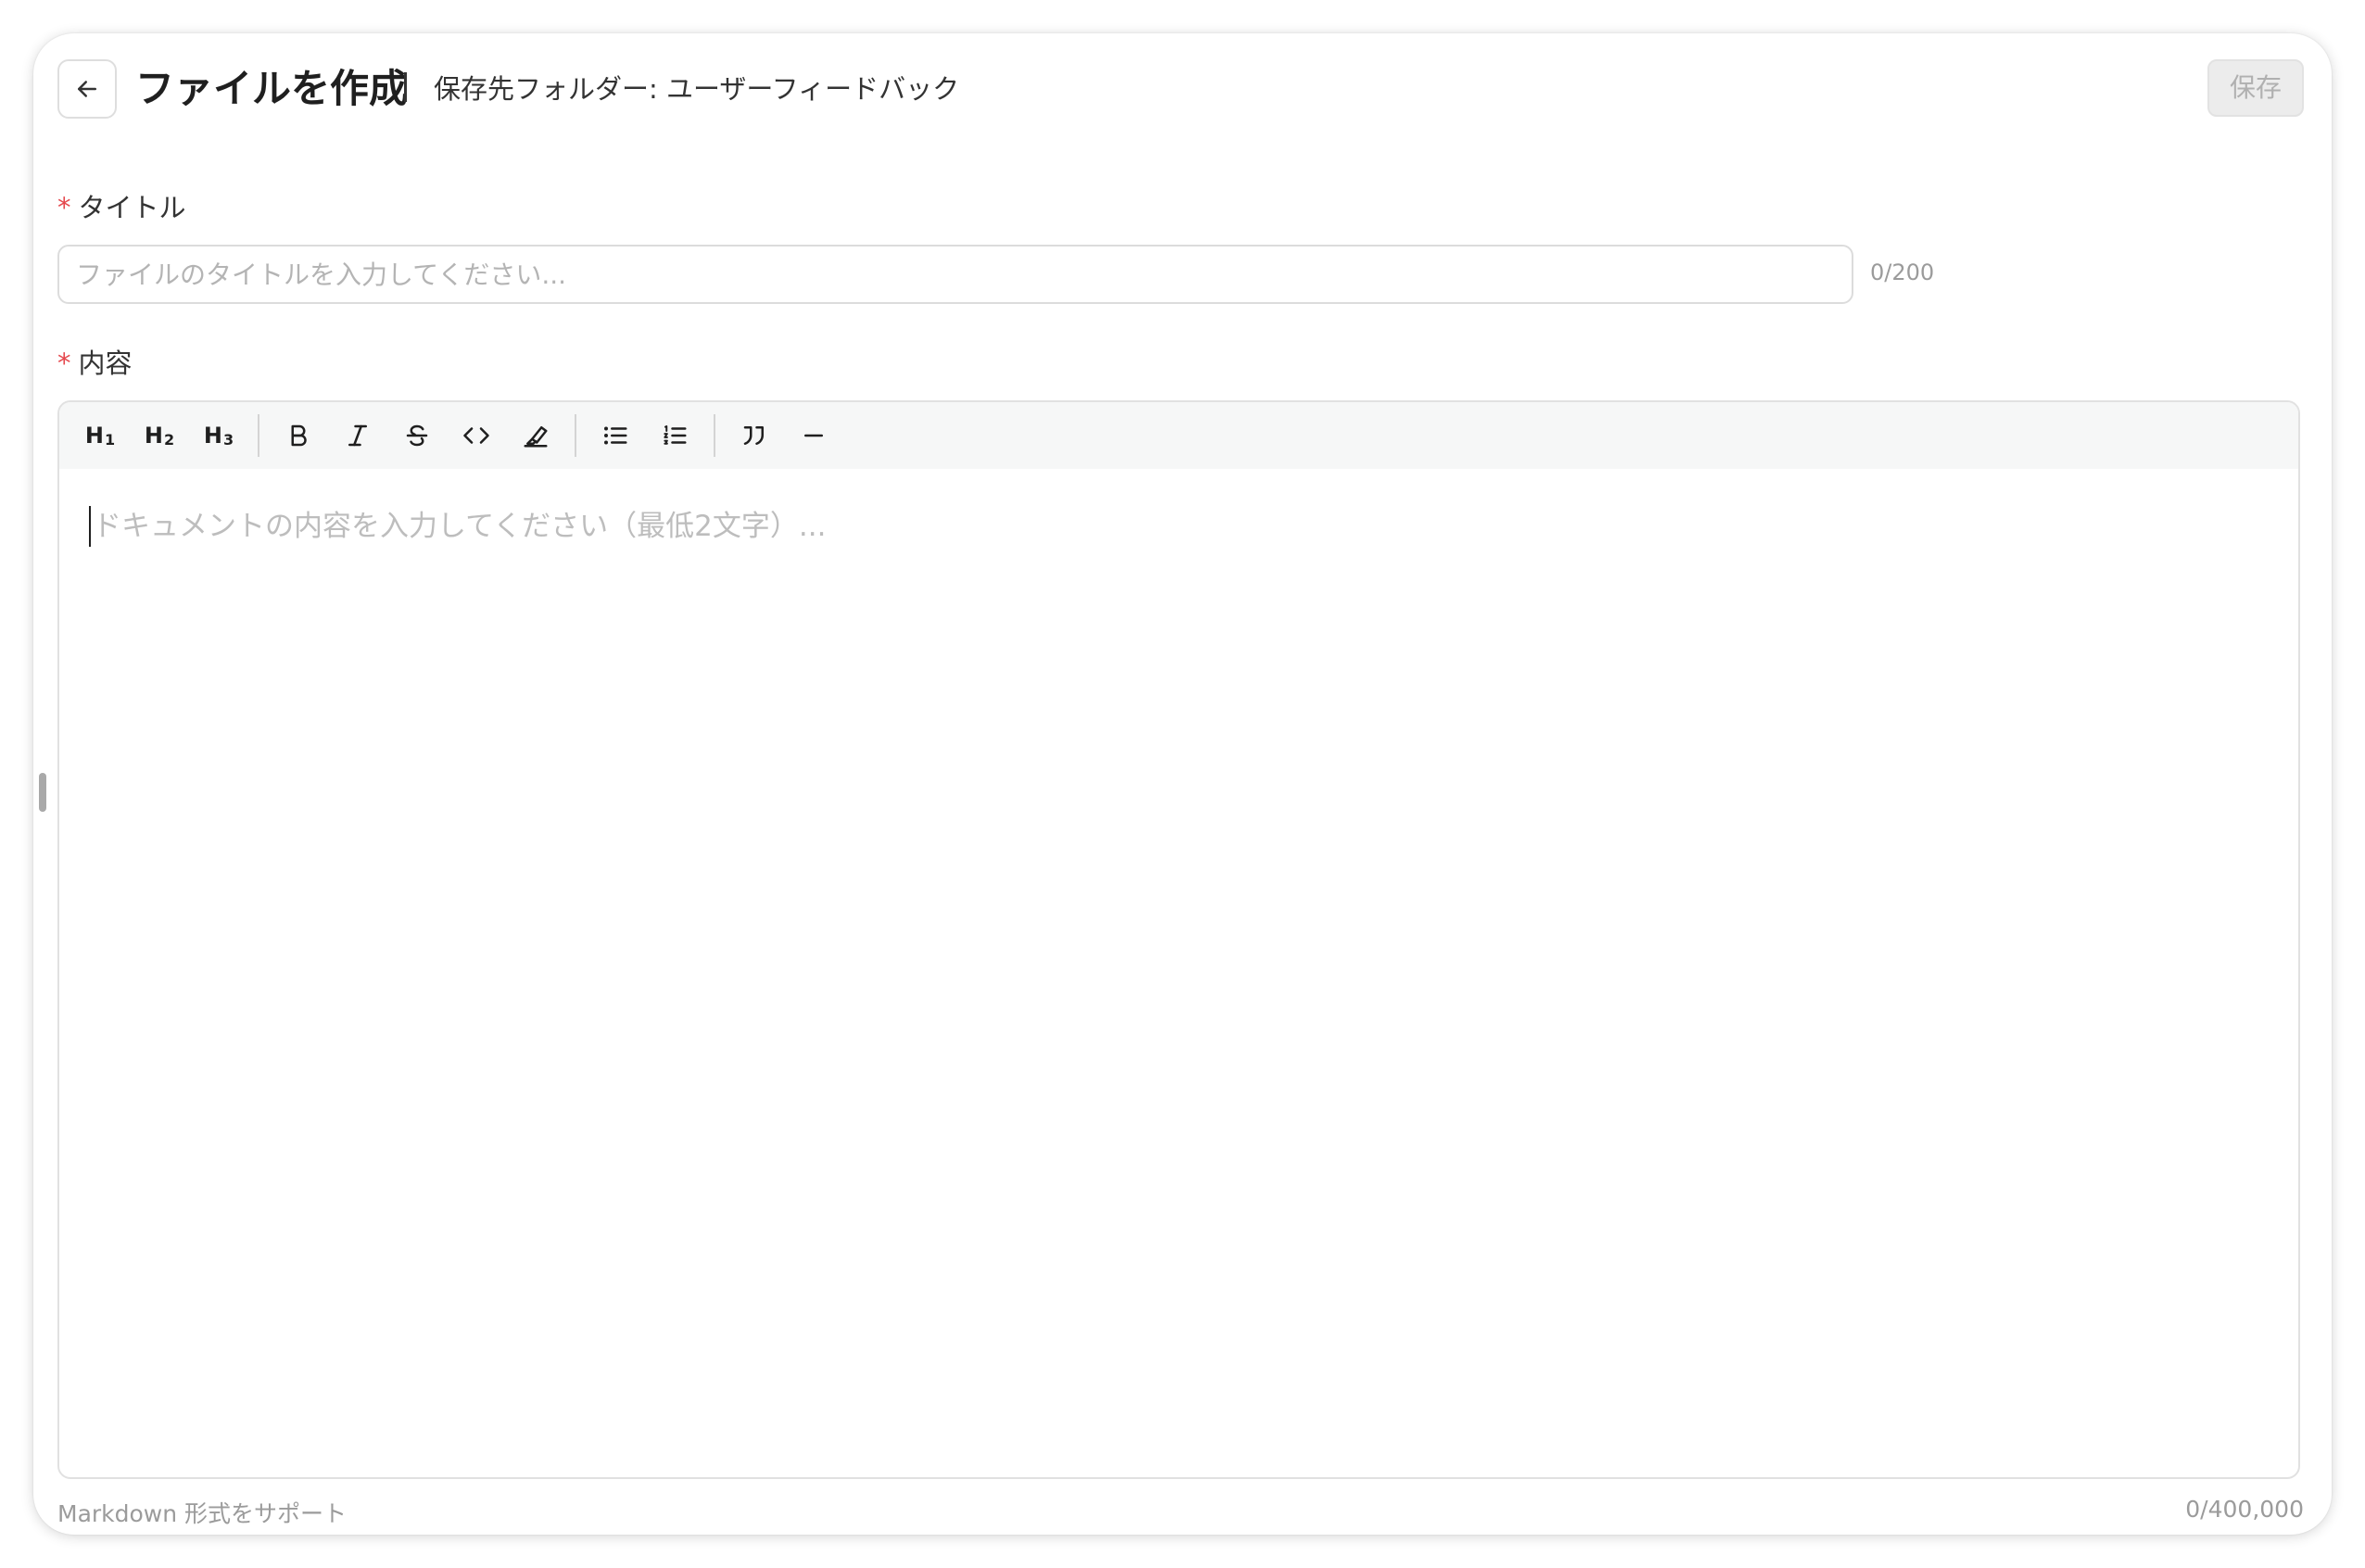 This screenshot has width=2365, height=1568. I want to click on horizontal-rule-button, so click(814, 436).